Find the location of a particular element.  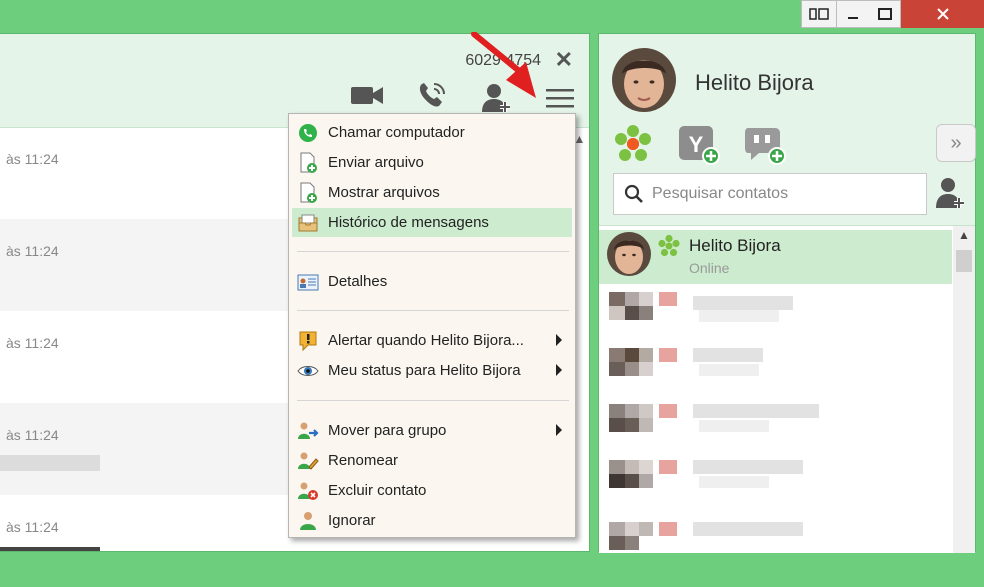

move-group-icon is located at coordinates (308, 431).